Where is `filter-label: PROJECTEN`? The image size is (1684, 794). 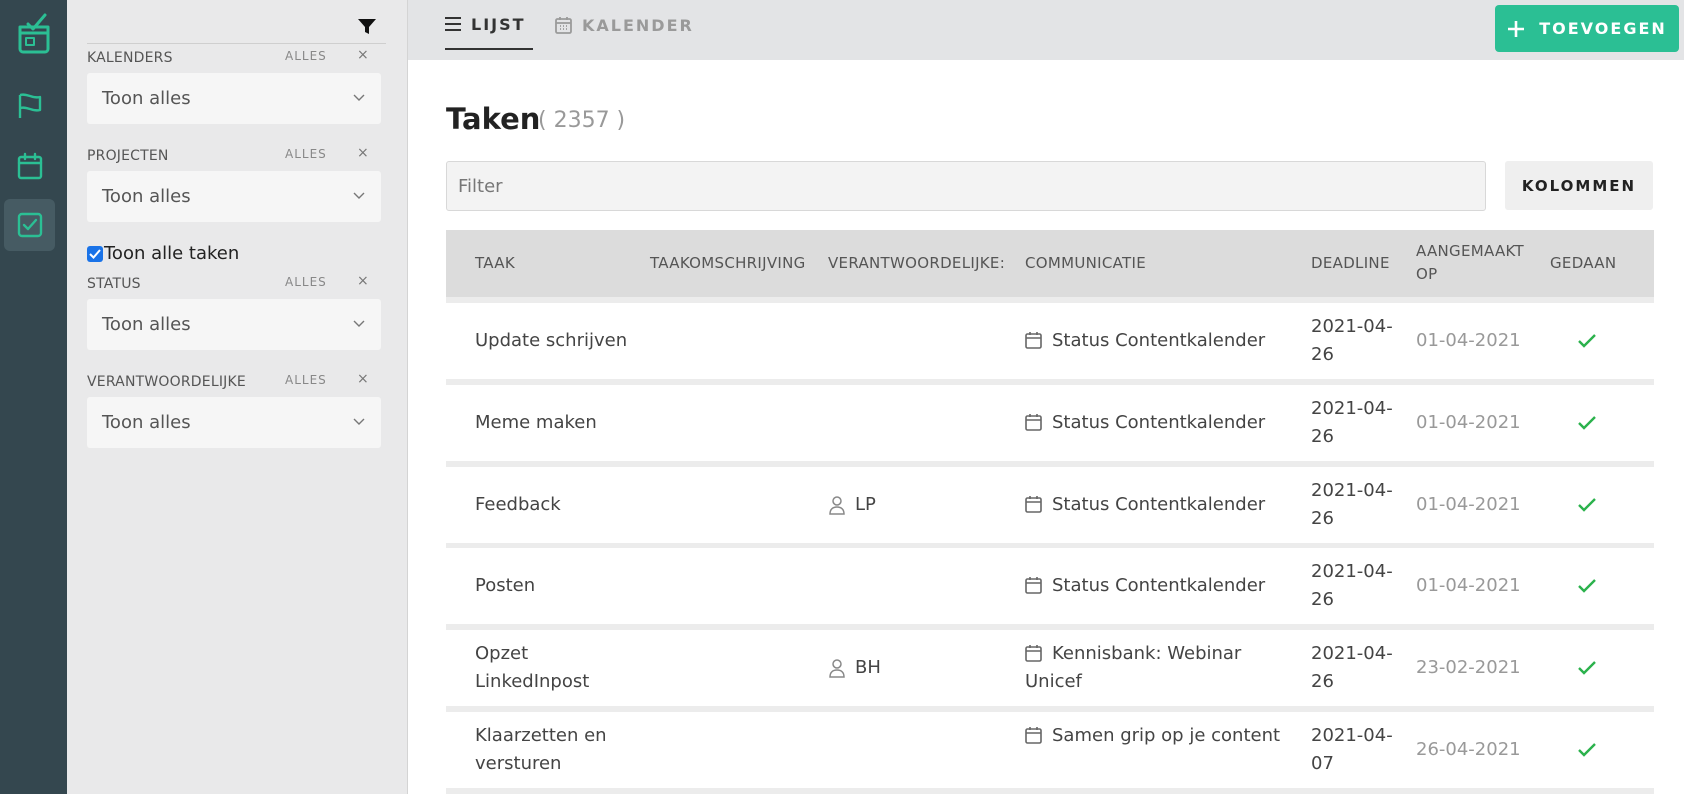 filter-label: PROJECTEN is located at coordinates (128, 156).